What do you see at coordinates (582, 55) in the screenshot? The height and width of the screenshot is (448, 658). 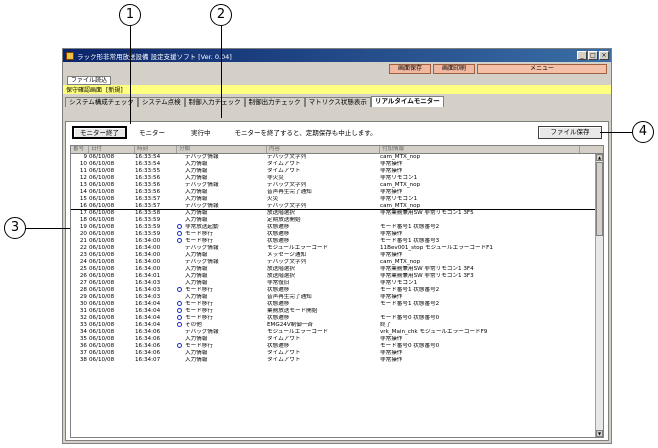 I see `minimize-button: _` at bounding box center [582, 55].